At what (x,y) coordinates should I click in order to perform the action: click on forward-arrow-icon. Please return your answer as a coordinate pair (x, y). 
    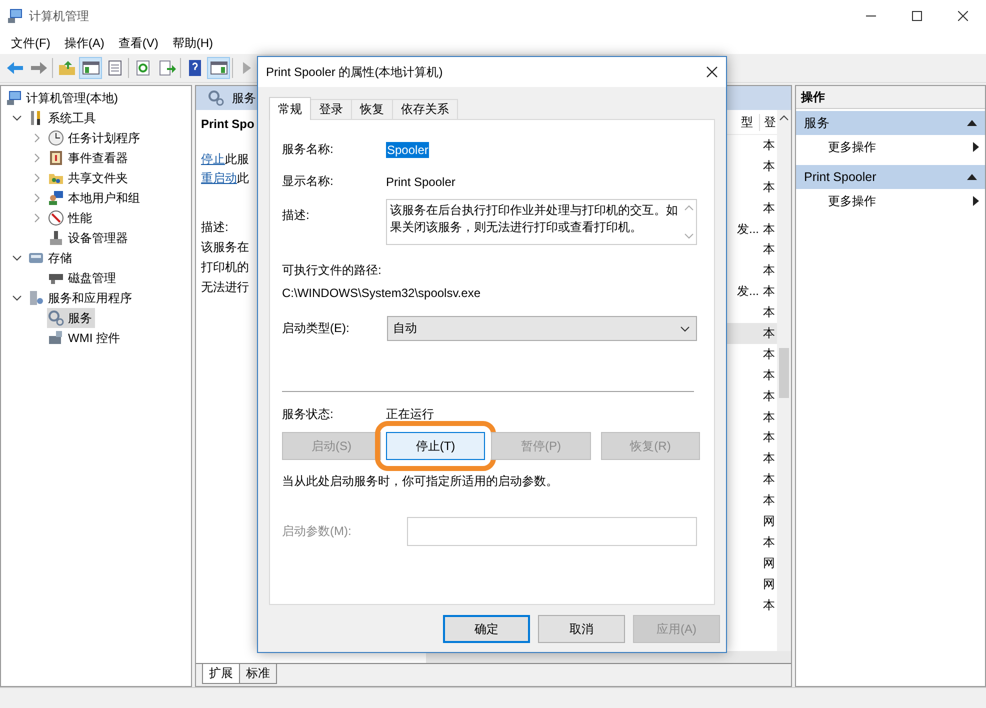
    Looking at the image, I should click on (39, 68).